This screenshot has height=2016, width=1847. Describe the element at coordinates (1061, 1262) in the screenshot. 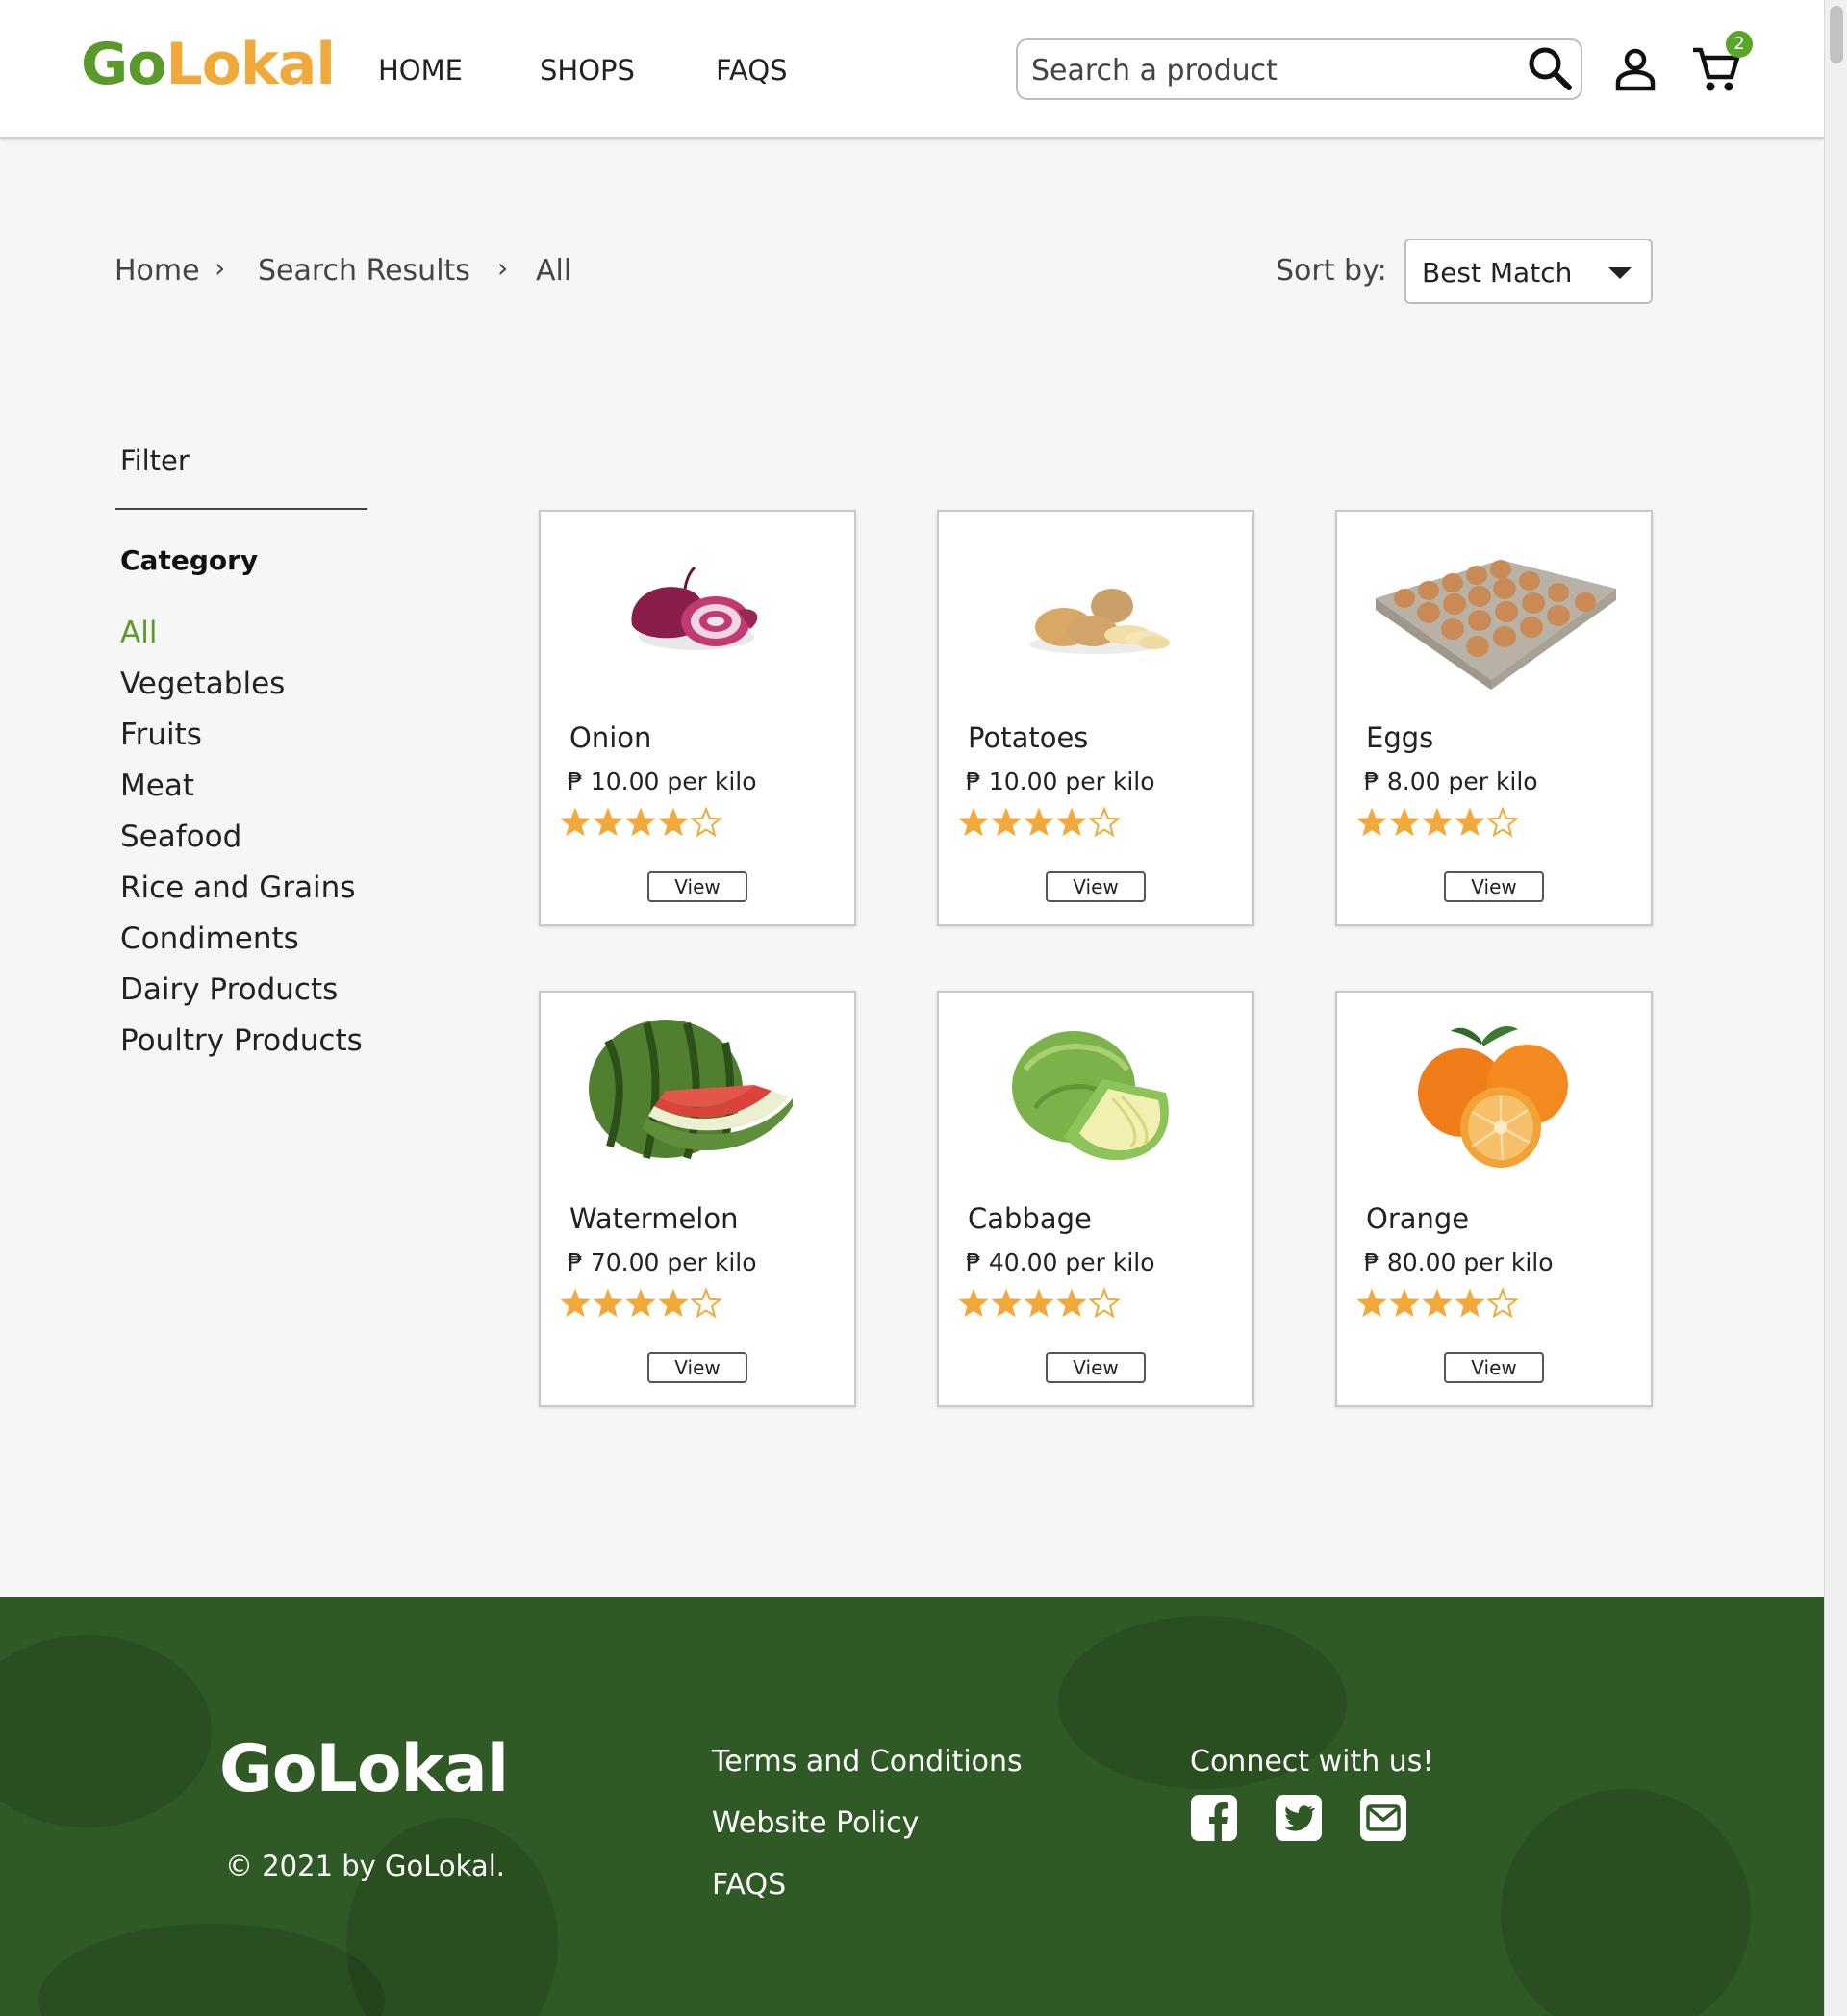

I see `product-price: ₱ 40.00 per kilo` at that location.